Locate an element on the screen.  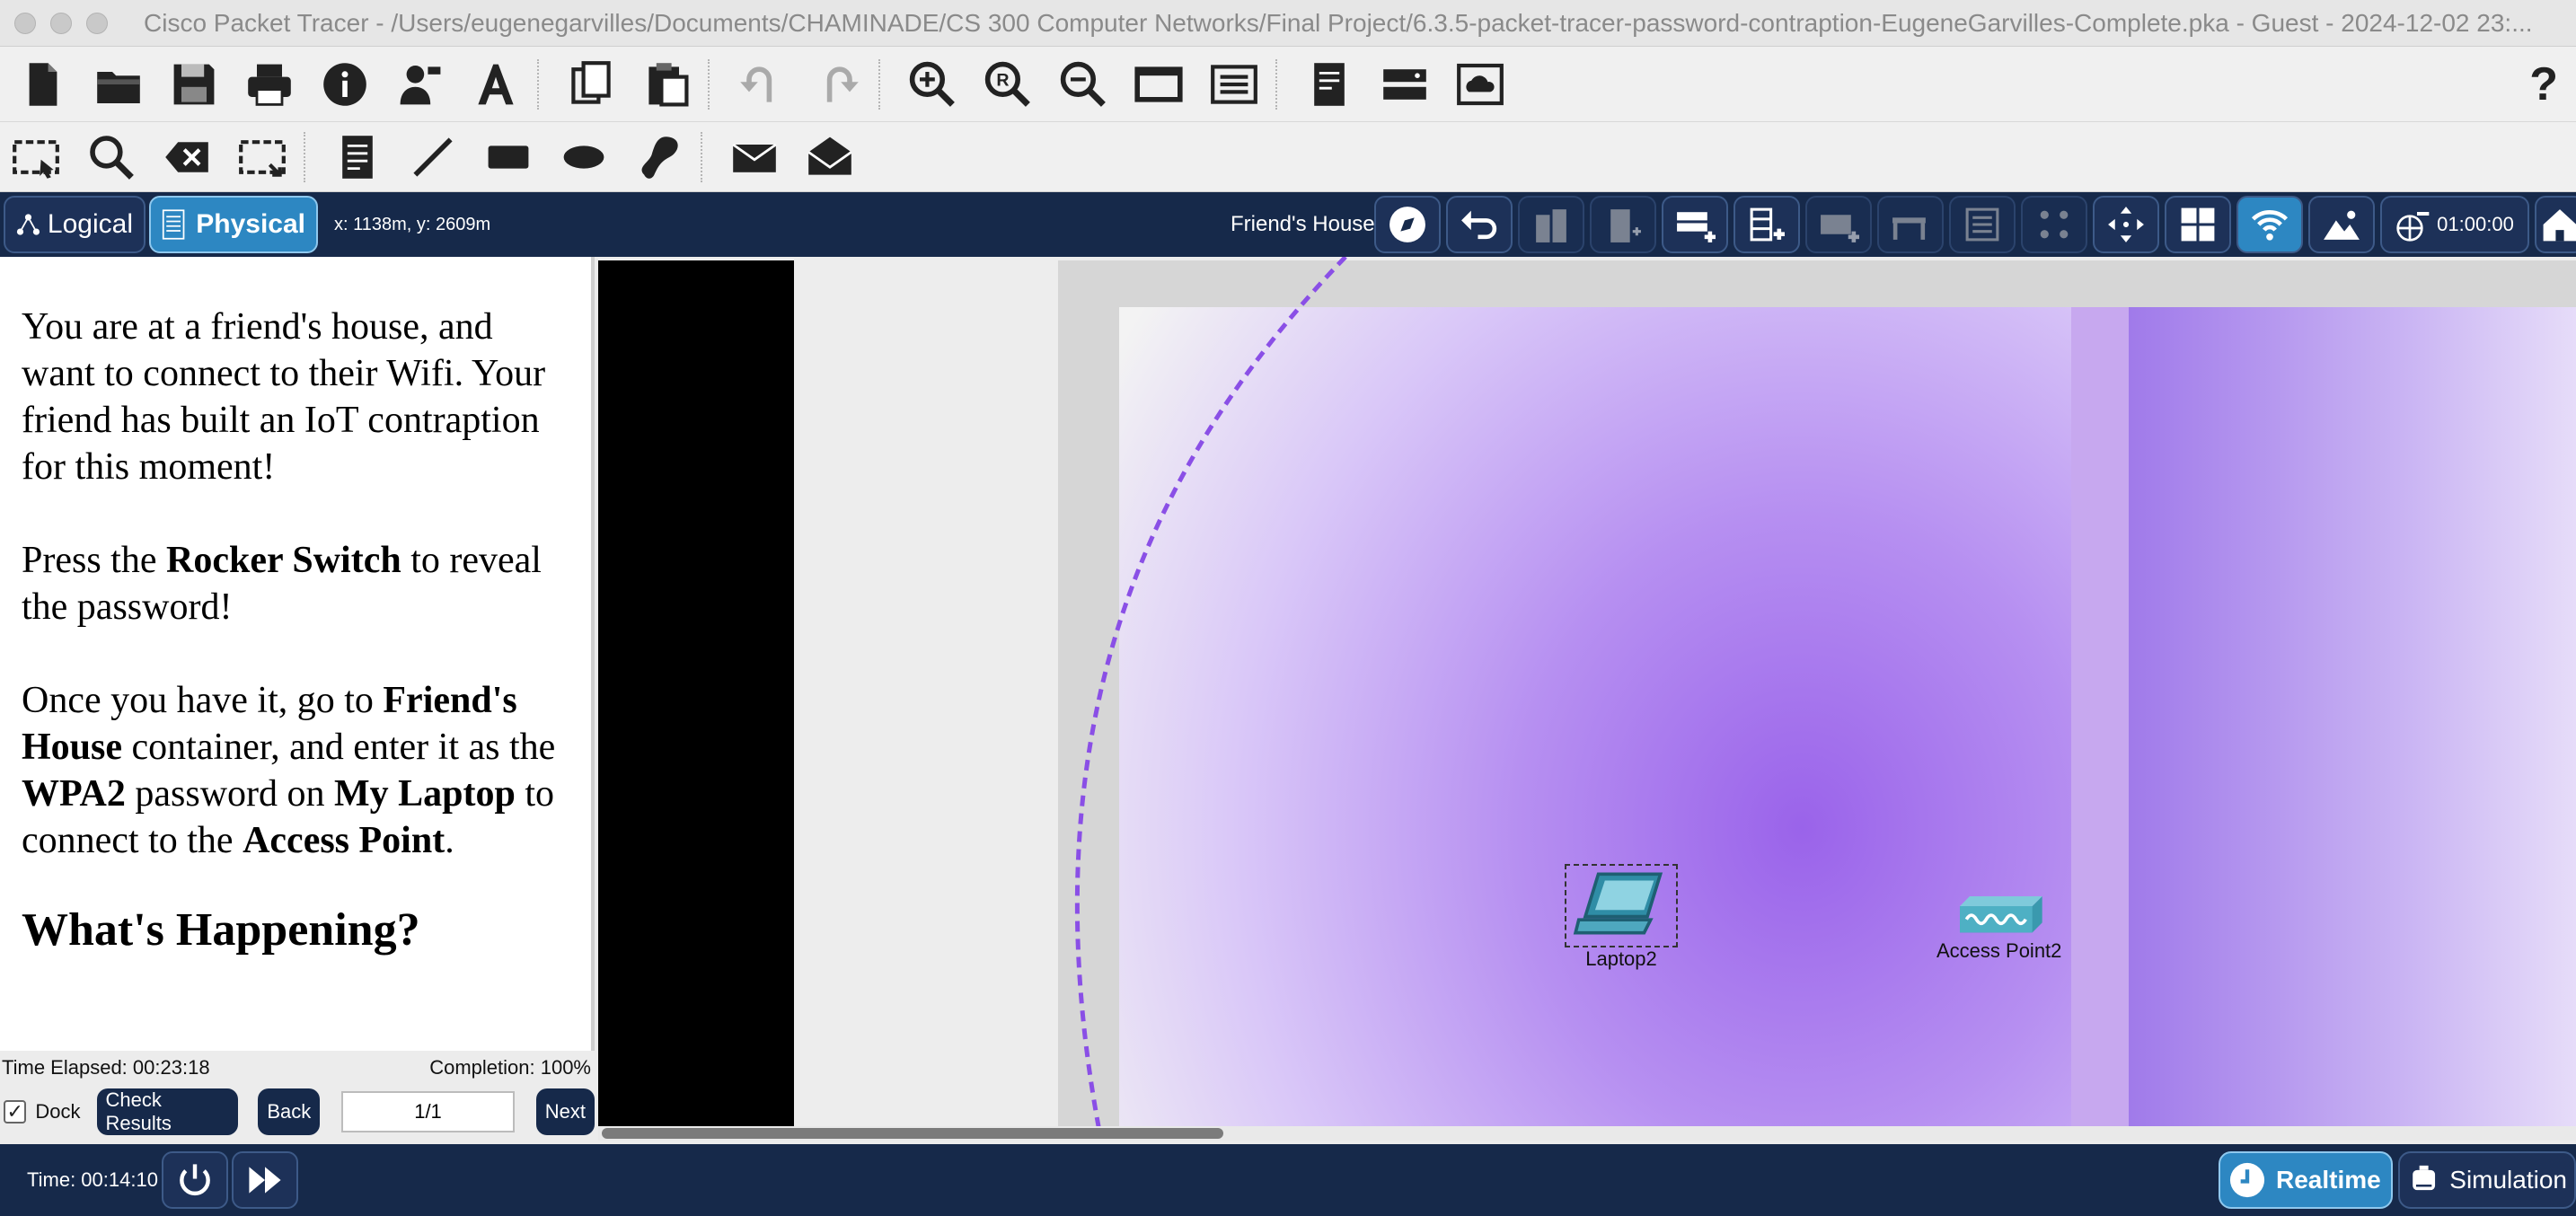
delete-icon is located at coordinates (186, 157).